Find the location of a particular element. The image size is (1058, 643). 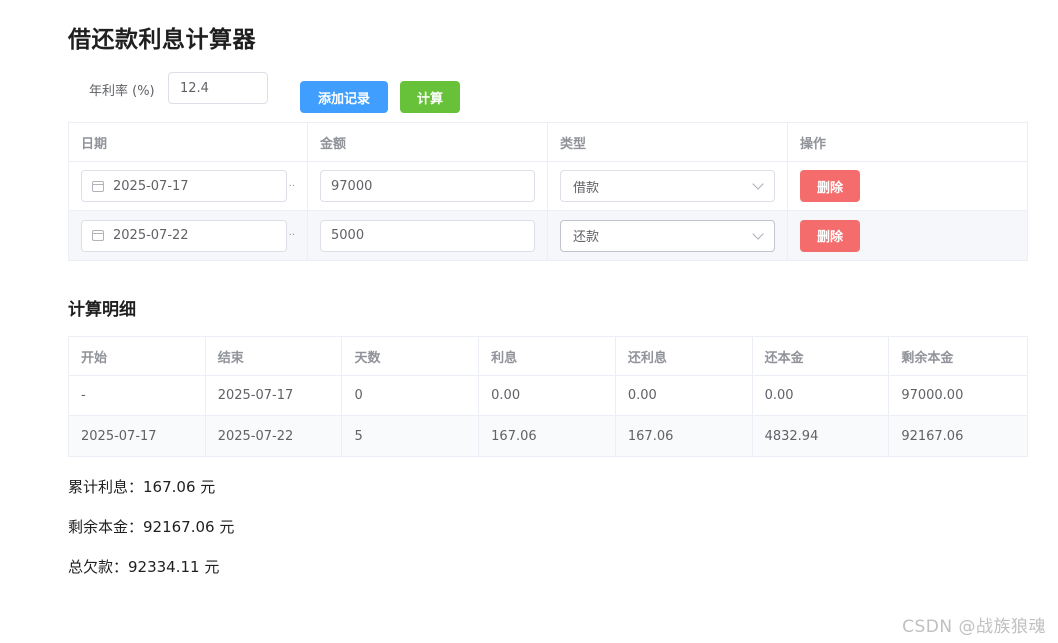

records-header-row: 日期 金额 类型 操作 is located at coordinates (548, 142).